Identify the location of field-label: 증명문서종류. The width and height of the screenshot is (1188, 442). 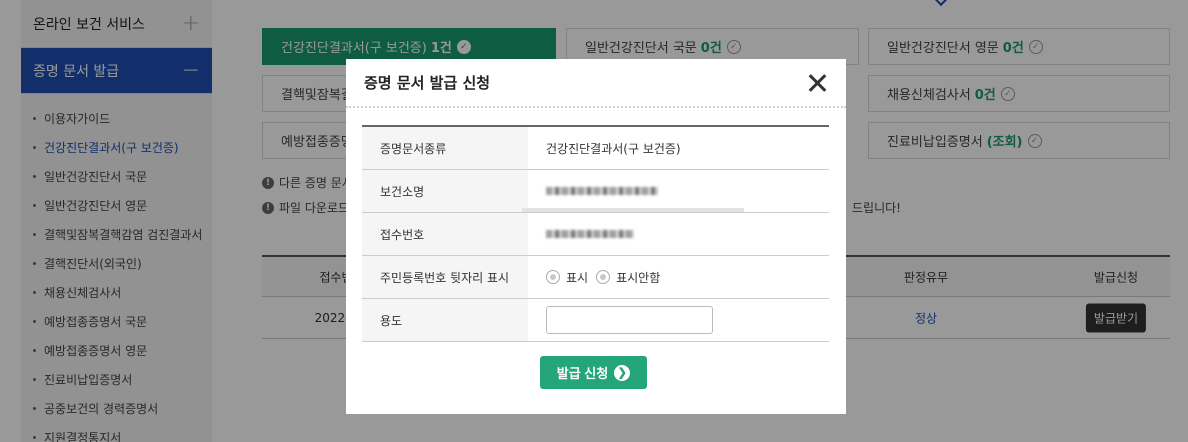
(445, 148).